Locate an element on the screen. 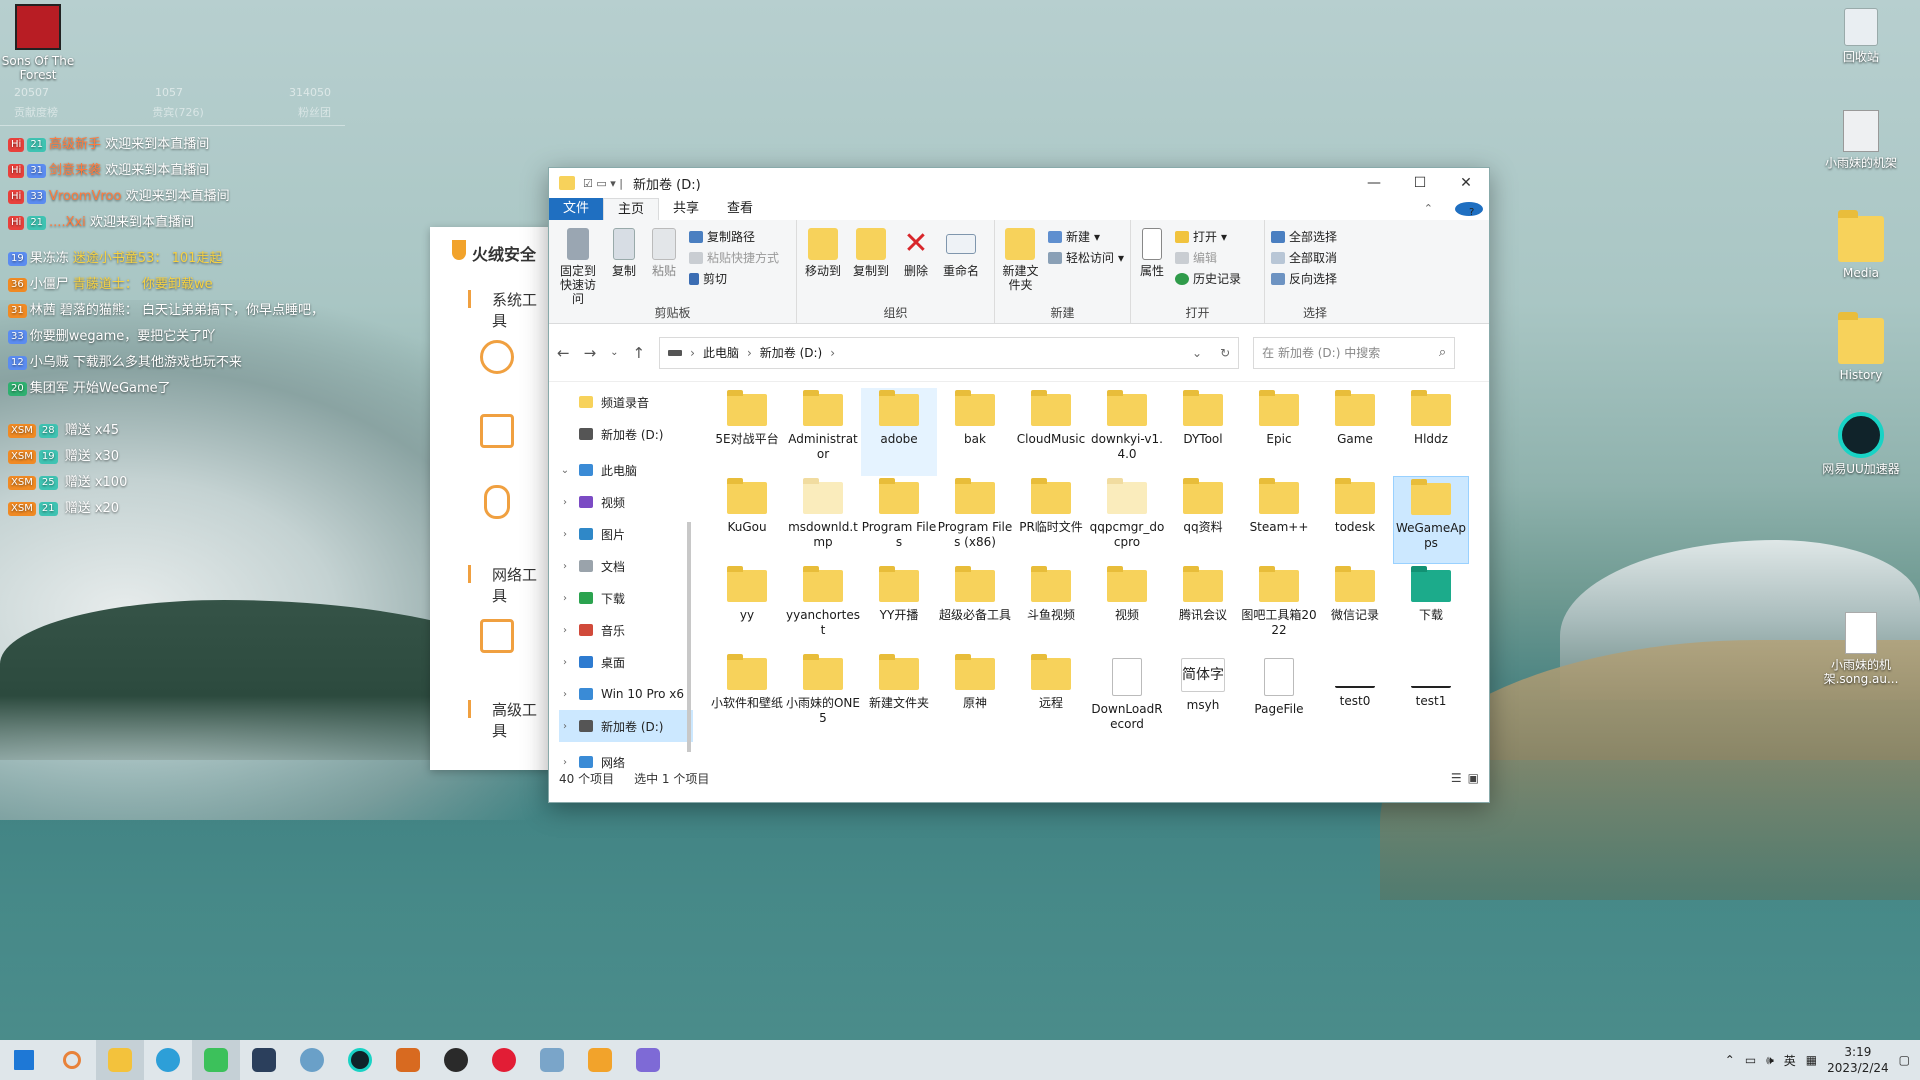 The width and height of the screenshot is (1920, 1080). chat-tab-vip: 贵宾(726) is located at coordinates (178, 114).